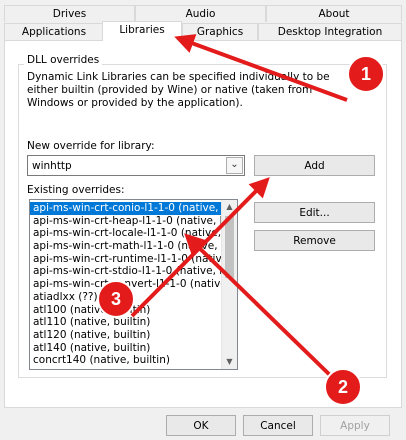 The height and width of the screenshot is (440, 406). I want to click on tab-desktop-integration: Desktop Integration, so click(330, 31).